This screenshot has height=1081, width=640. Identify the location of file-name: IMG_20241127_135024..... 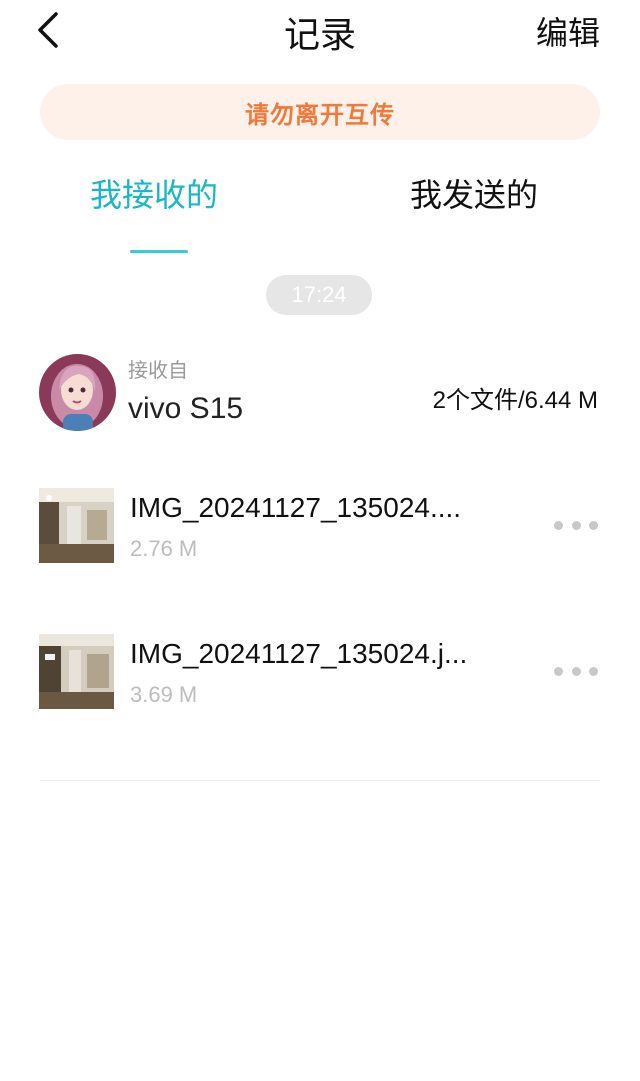
(295, 508).